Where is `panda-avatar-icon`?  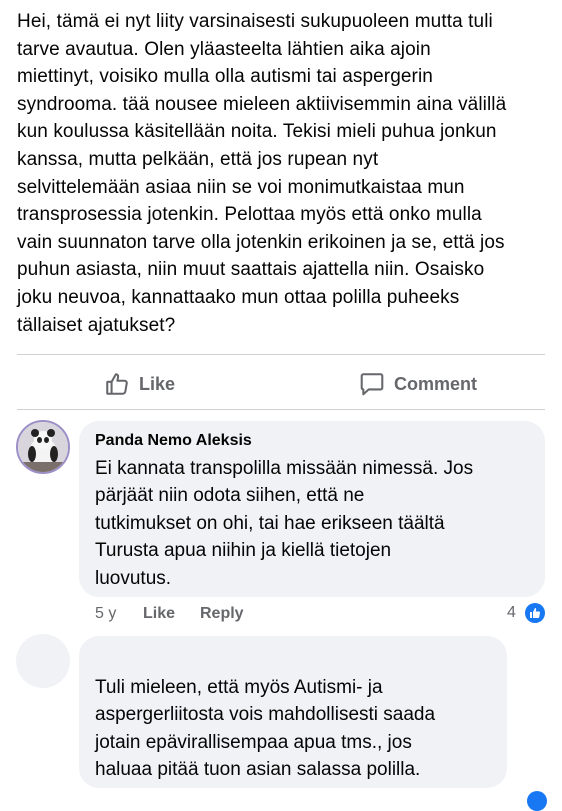
panda-avatar-icon is located at coordinates (43, 447).